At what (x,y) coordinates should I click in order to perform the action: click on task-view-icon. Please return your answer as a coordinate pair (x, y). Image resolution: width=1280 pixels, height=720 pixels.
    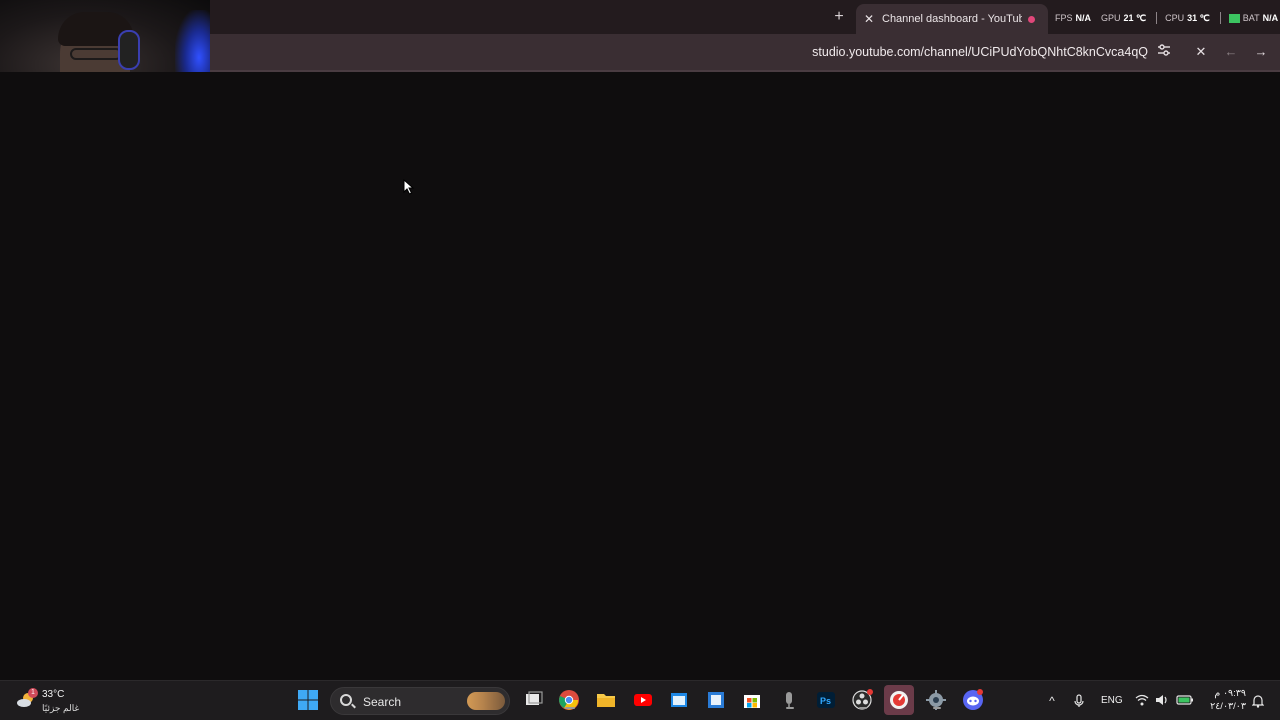
    Looking at the image, I should click on (534, 700).